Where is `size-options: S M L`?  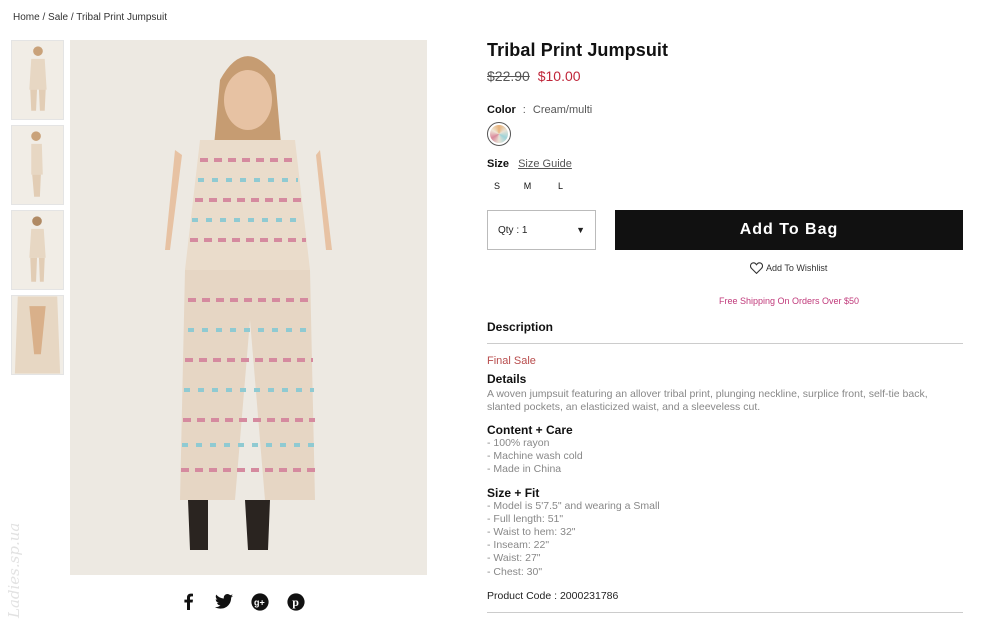
size-options: S M L is located at coordinates (725, 186).